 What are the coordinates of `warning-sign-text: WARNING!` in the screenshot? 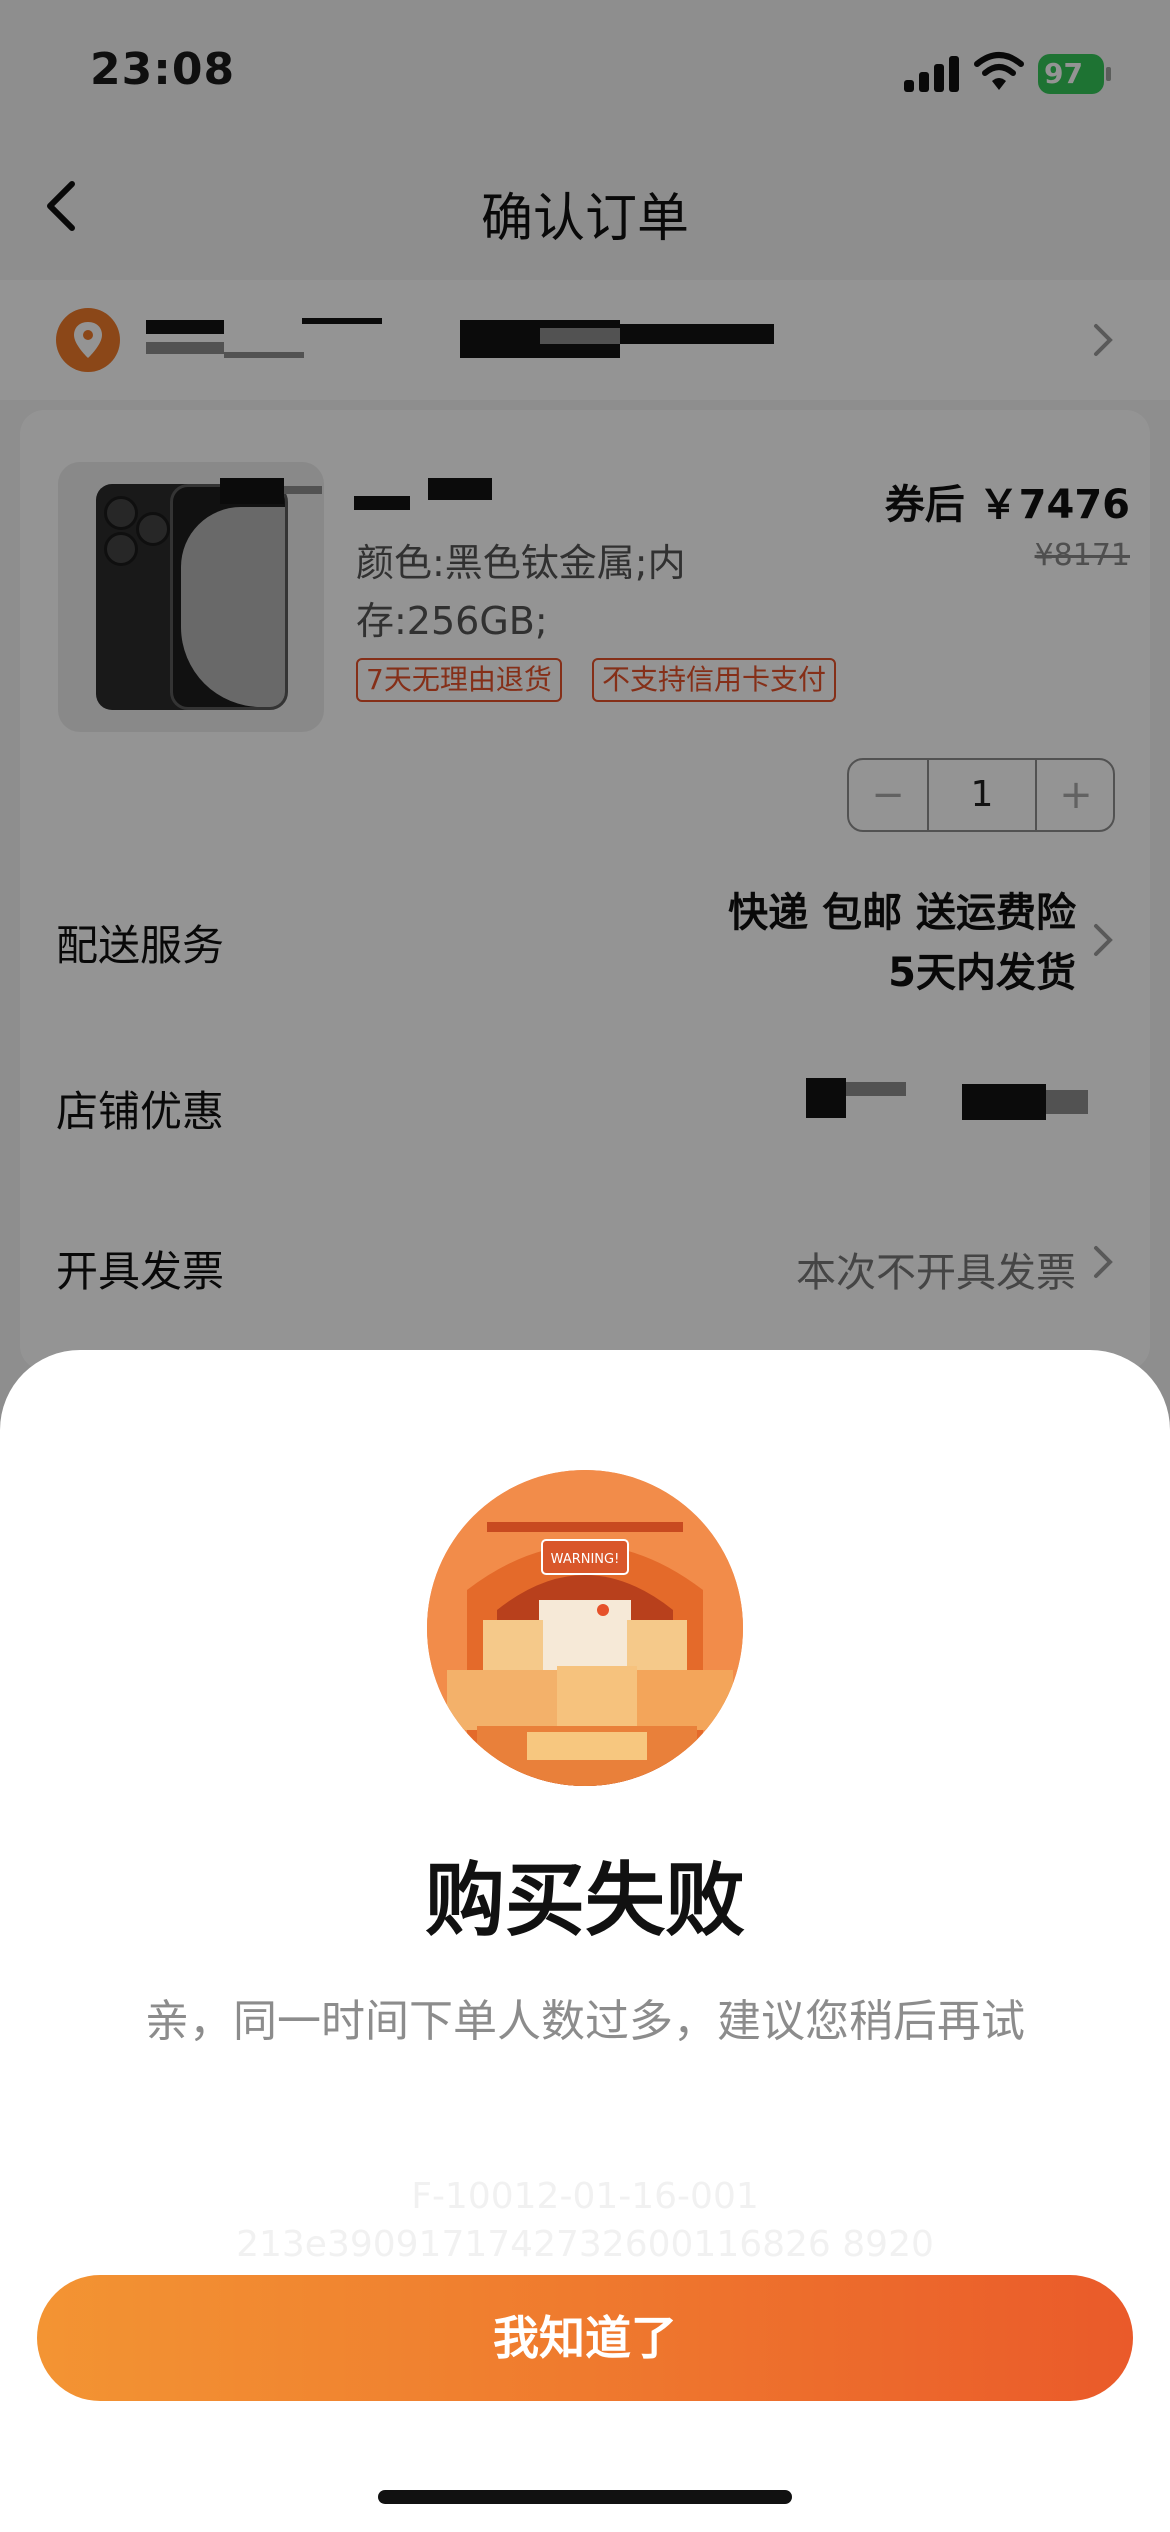 It's located at (585, 1559).